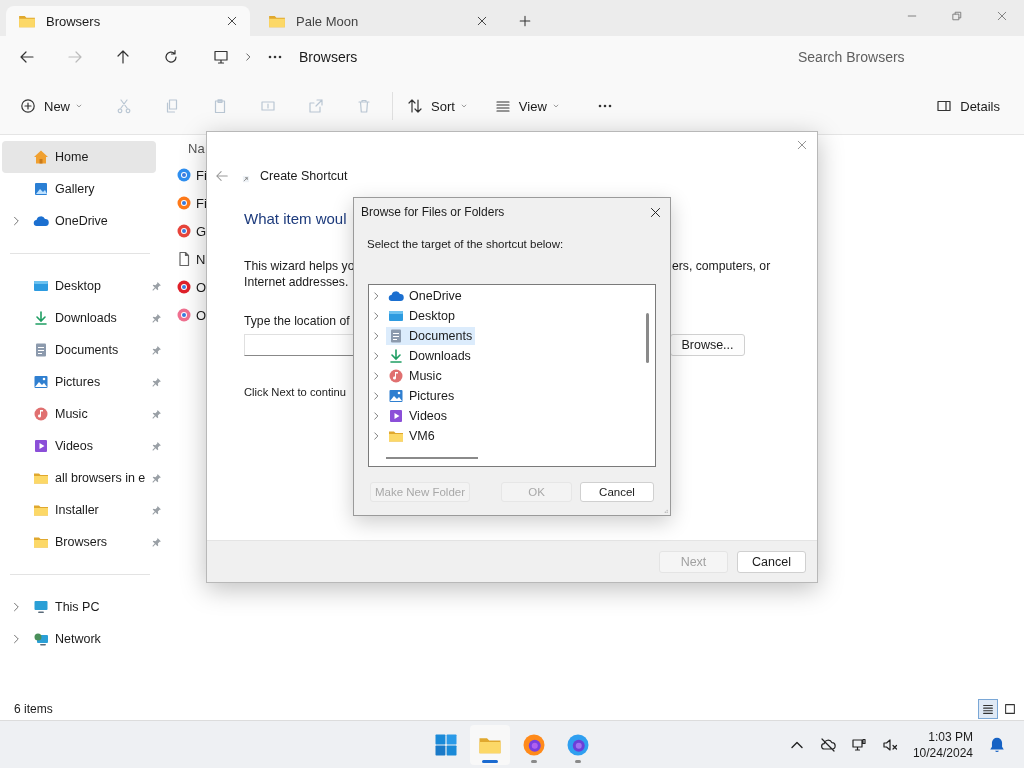  What do you see at coordinates (79, 157) in the screenshot?
I see `sidebar-item: Home` at bounding box center [79, 157].